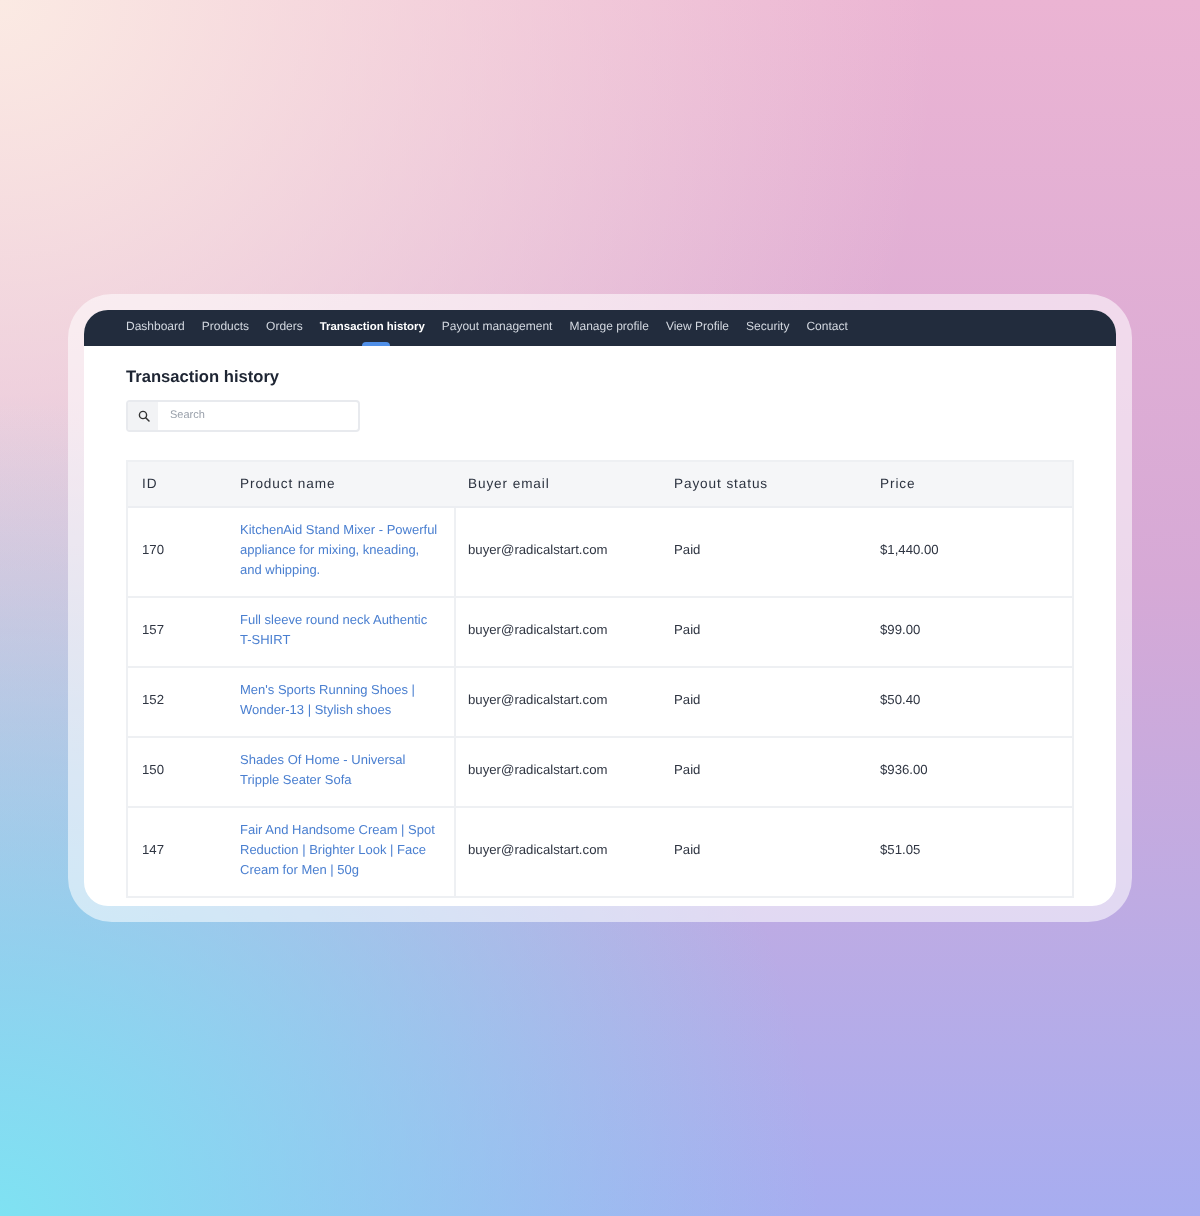  Describe the element at coordinates (204, 376) in the screenshot. I see `page-title: Transaction history` at that location.